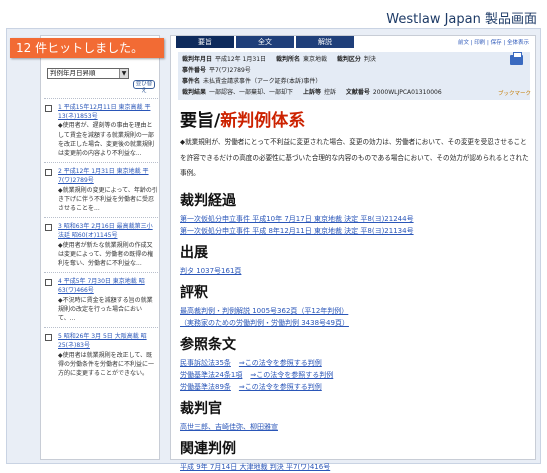  I want to click on section-heading: 裁判経過, so click(208, 200).